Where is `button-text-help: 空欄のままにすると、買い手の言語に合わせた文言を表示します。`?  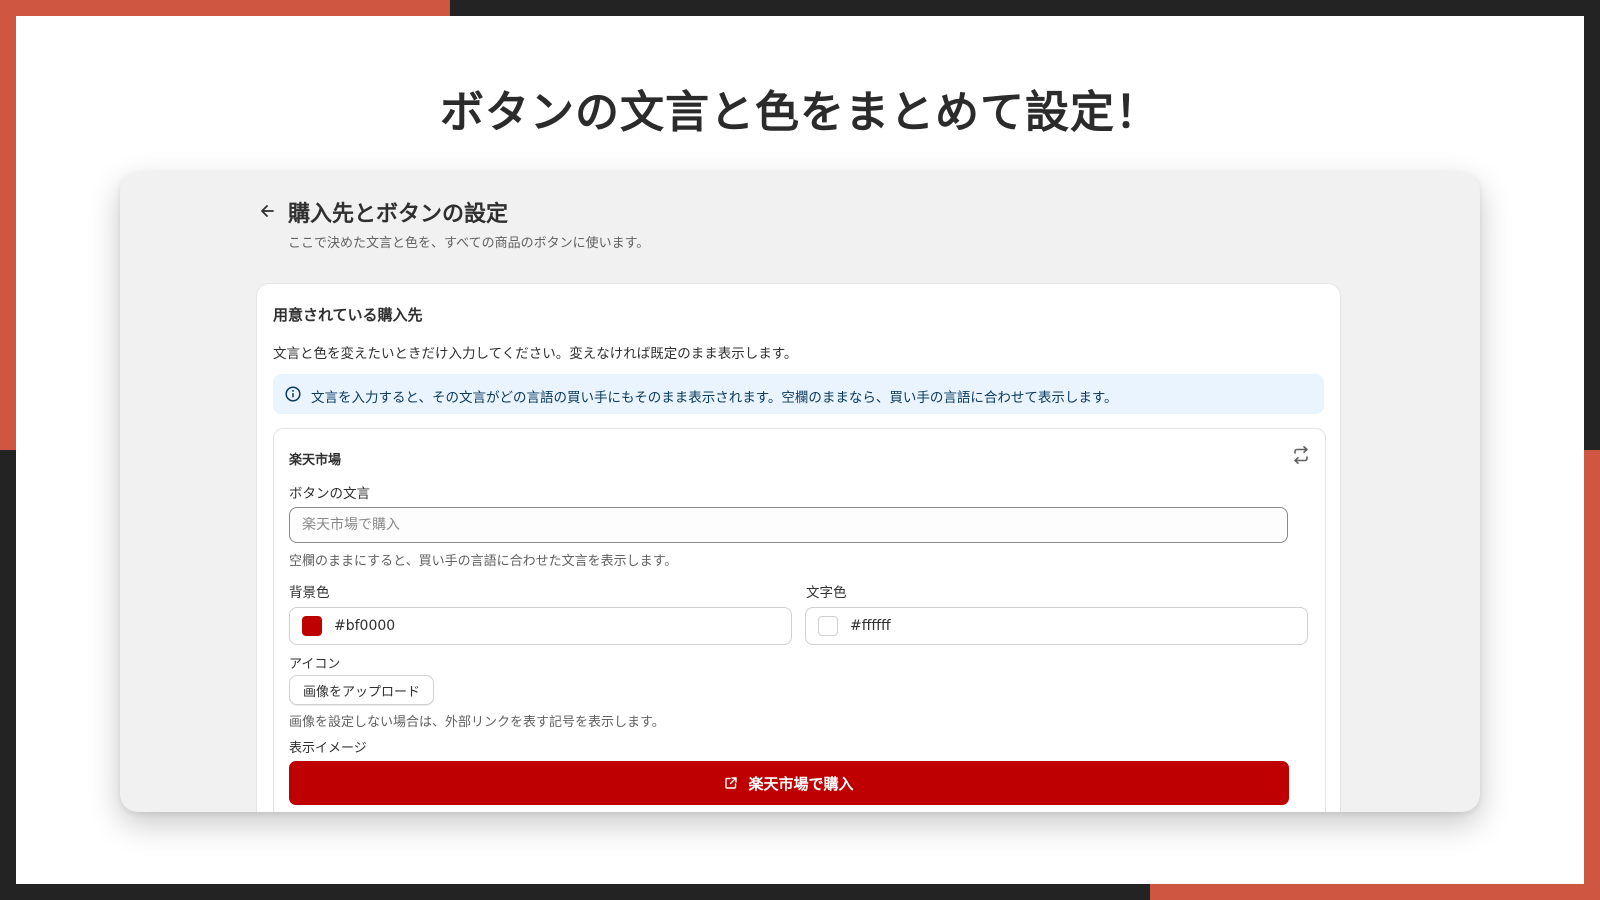 button-text-help: 空欄のままにすると、買い手の言語に合わせた文言を表示します。 is located at coordinates (483, 561).